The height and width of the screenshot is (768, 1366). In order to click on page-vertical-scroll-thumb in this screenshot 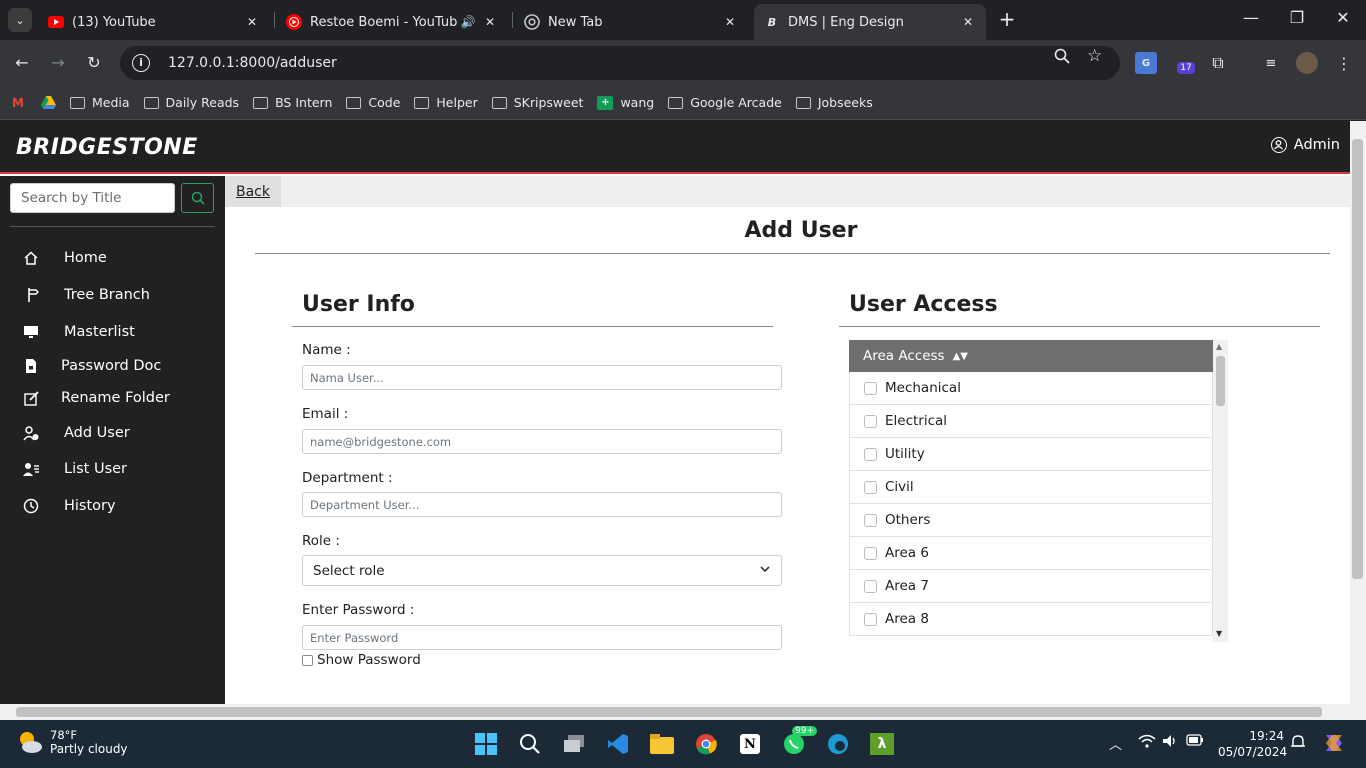, I will do `click(1357, 359)`.